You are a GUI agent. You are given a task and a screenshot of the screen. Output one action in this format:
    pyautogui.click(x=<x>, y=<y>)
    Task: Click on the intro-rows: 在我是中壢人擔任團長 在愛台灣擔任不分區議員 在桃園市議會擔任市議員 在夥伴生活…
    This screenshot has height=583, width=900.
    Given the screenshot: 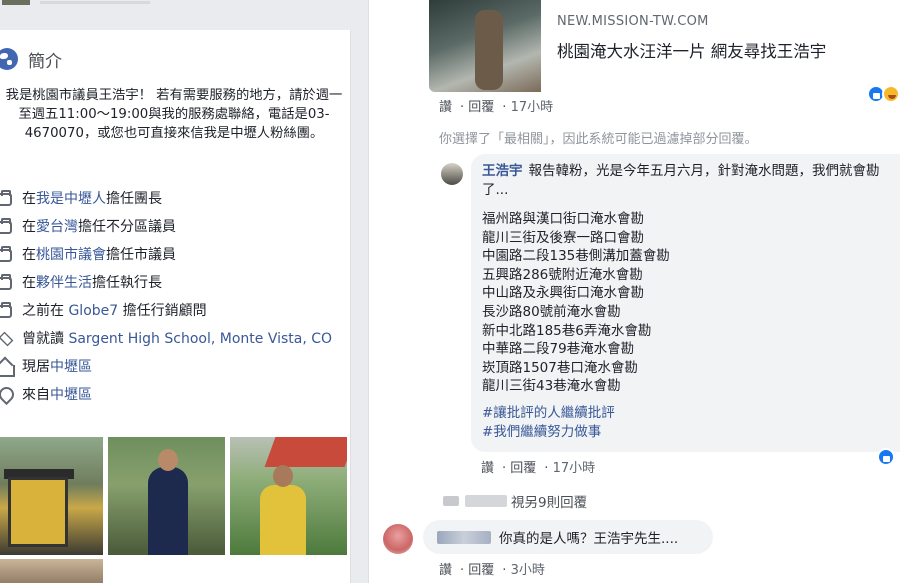 What is the action you would take?
    pyautogui.click(x=170, y=302)
    